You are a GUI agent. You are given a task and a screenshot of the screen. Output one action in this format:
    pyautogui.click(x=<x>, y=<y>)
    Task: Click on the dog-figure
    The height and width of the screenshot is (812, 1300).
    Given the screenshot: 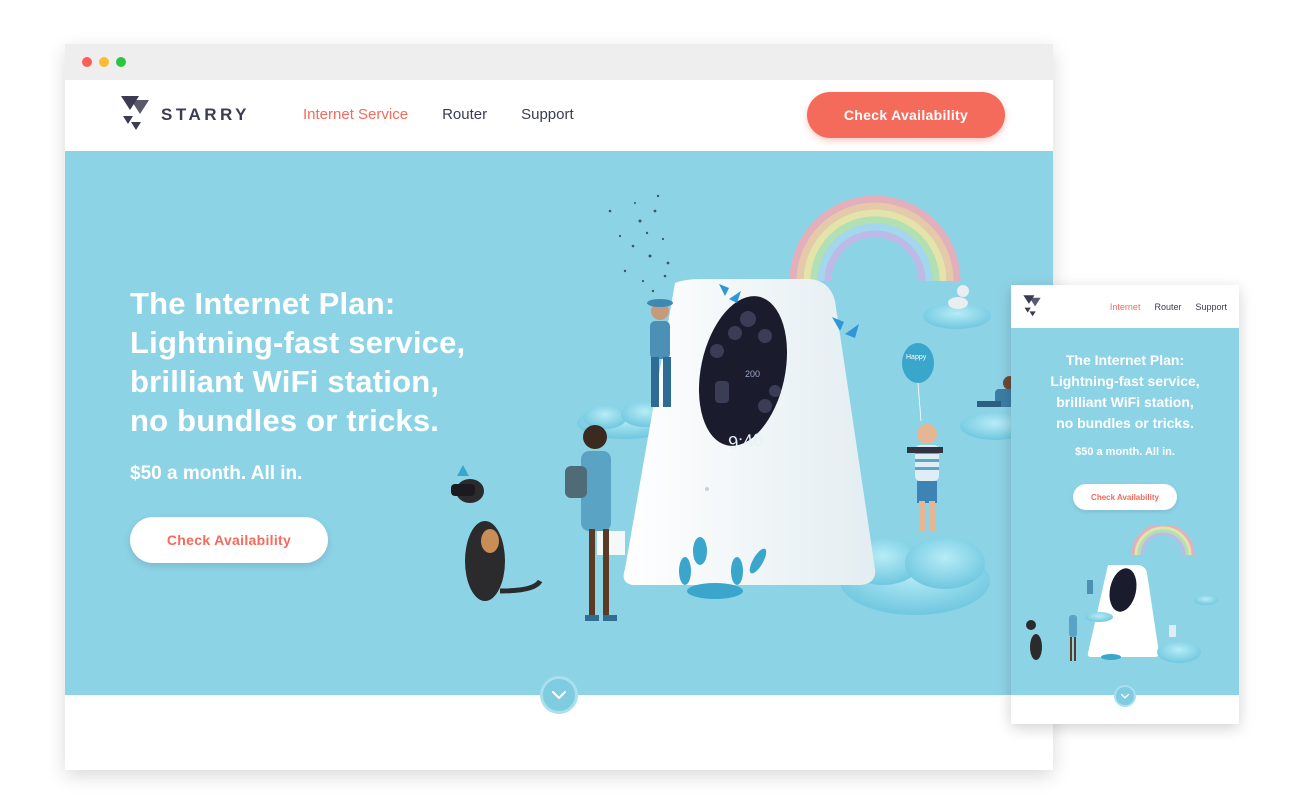 What is the action you would take?
    pyautogui.click(x=497, y=533)
    